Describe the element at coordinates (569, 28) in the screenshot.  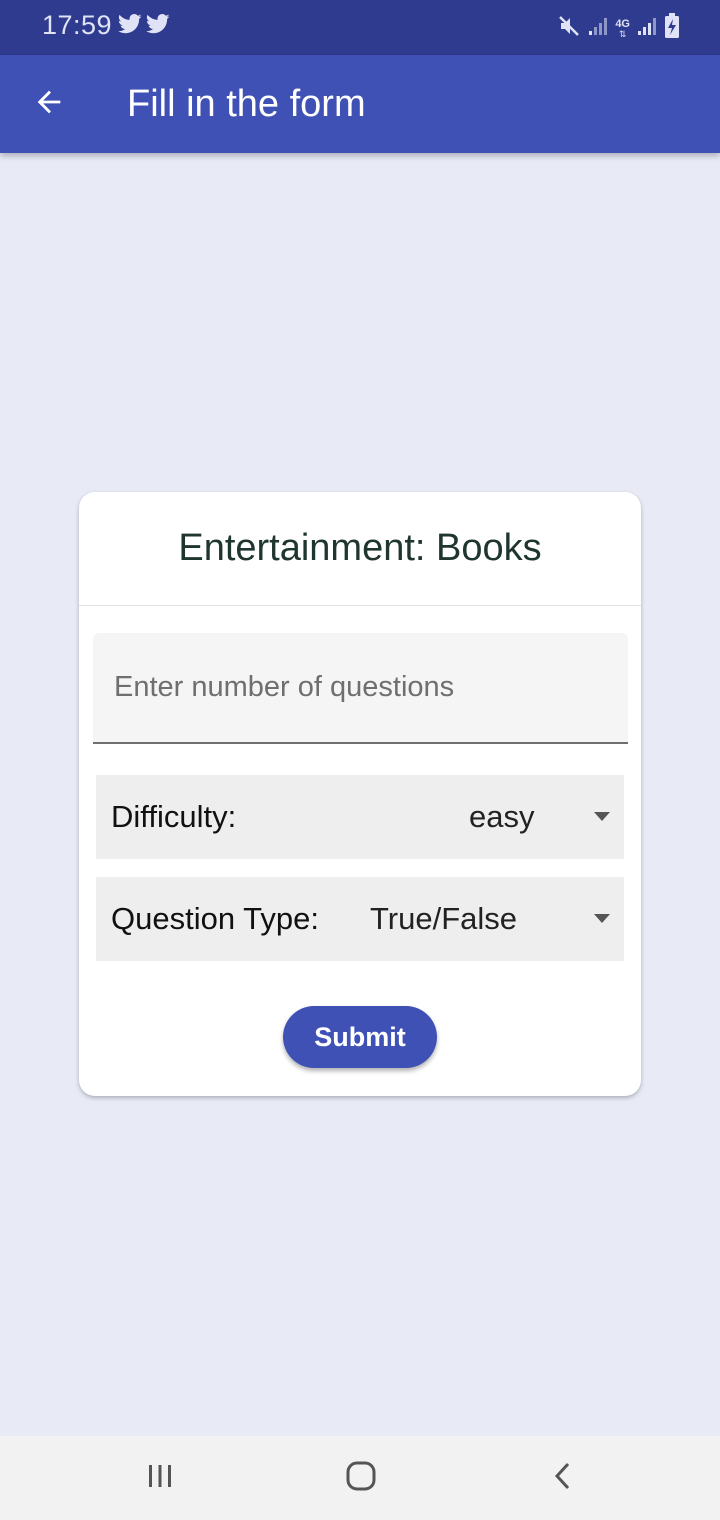
I see `mute-icon` at that location.